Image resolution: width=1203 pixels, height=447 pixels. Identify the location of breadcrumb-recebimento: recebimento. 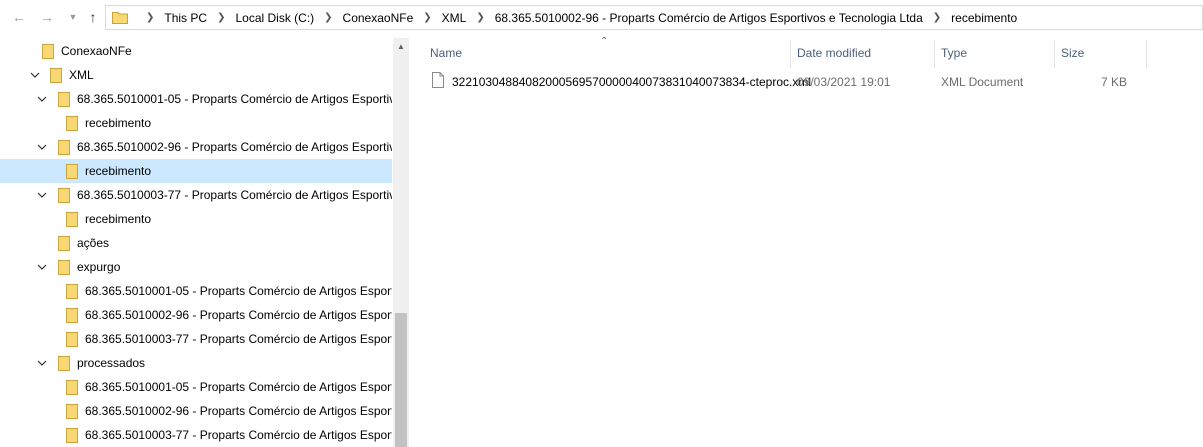
(984, 18).